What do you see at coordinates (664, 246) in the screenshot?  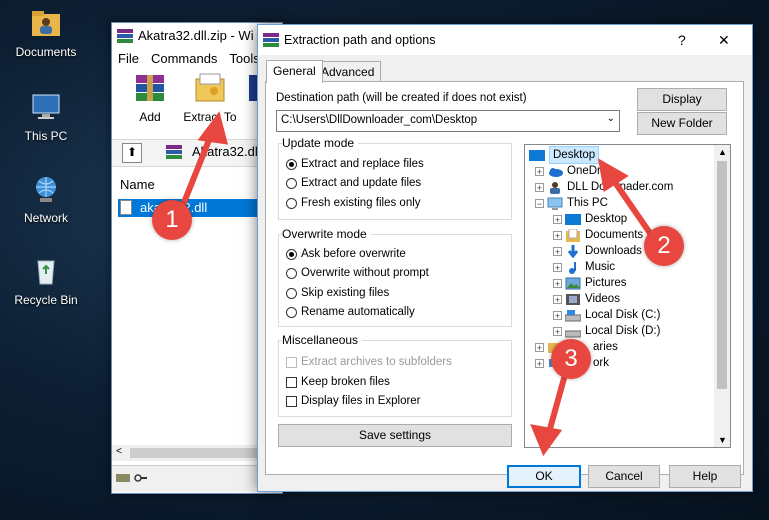 I see `callout-badge-2: 2` at bounding box center [664, 246].